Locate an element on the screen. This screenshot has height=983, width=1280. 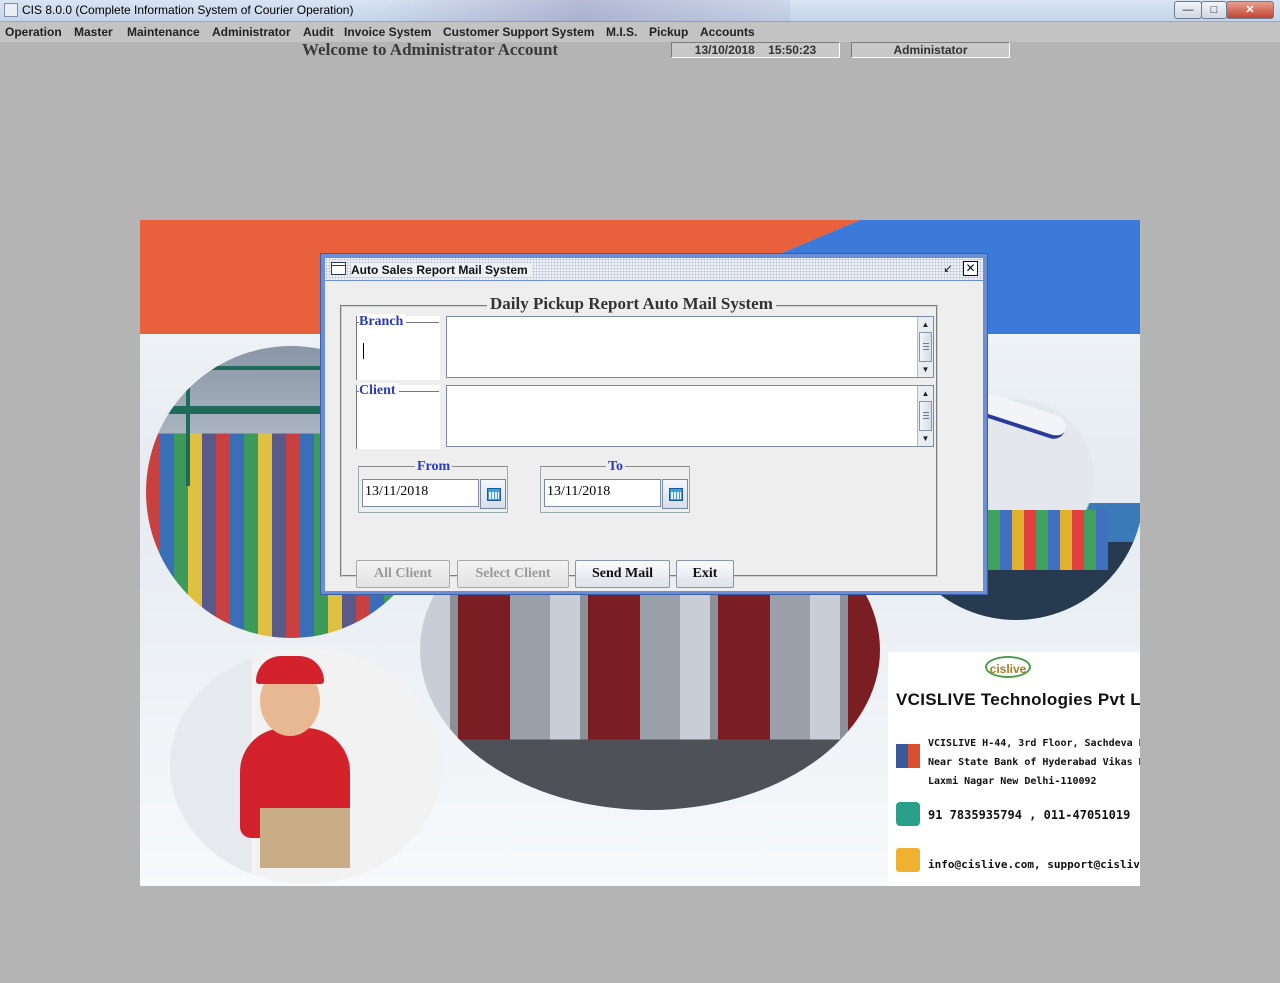
to-date-group: To 13/11/2018 is located at coordinates (615, 486).